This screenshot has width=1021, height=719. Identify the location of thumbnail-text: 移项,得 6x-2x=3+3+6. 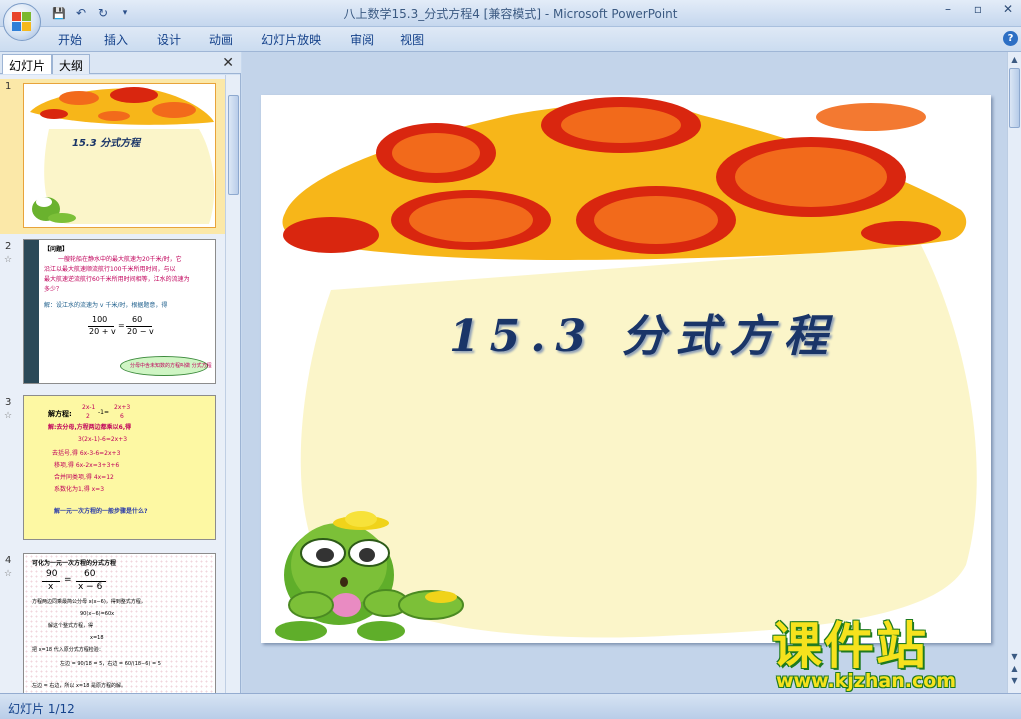
(87, 465).